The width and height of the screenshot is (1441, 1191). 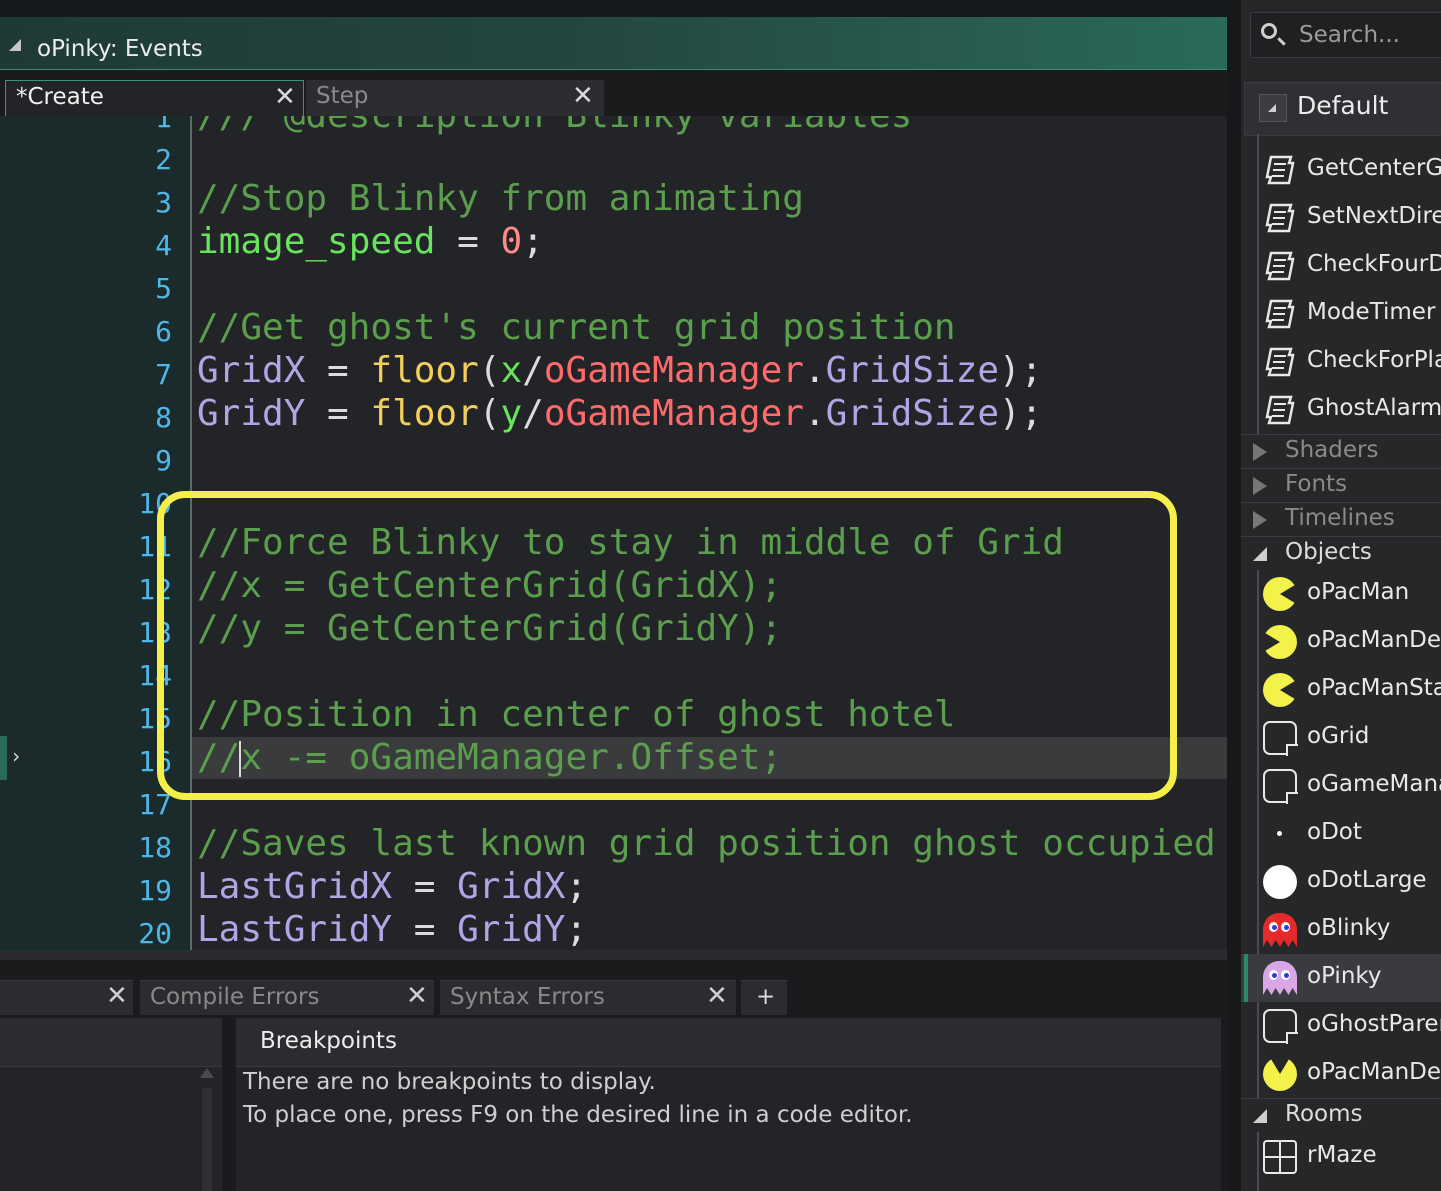 I want to click on code-line: //Get ghost's current grid position, so click(x=576, y=327).